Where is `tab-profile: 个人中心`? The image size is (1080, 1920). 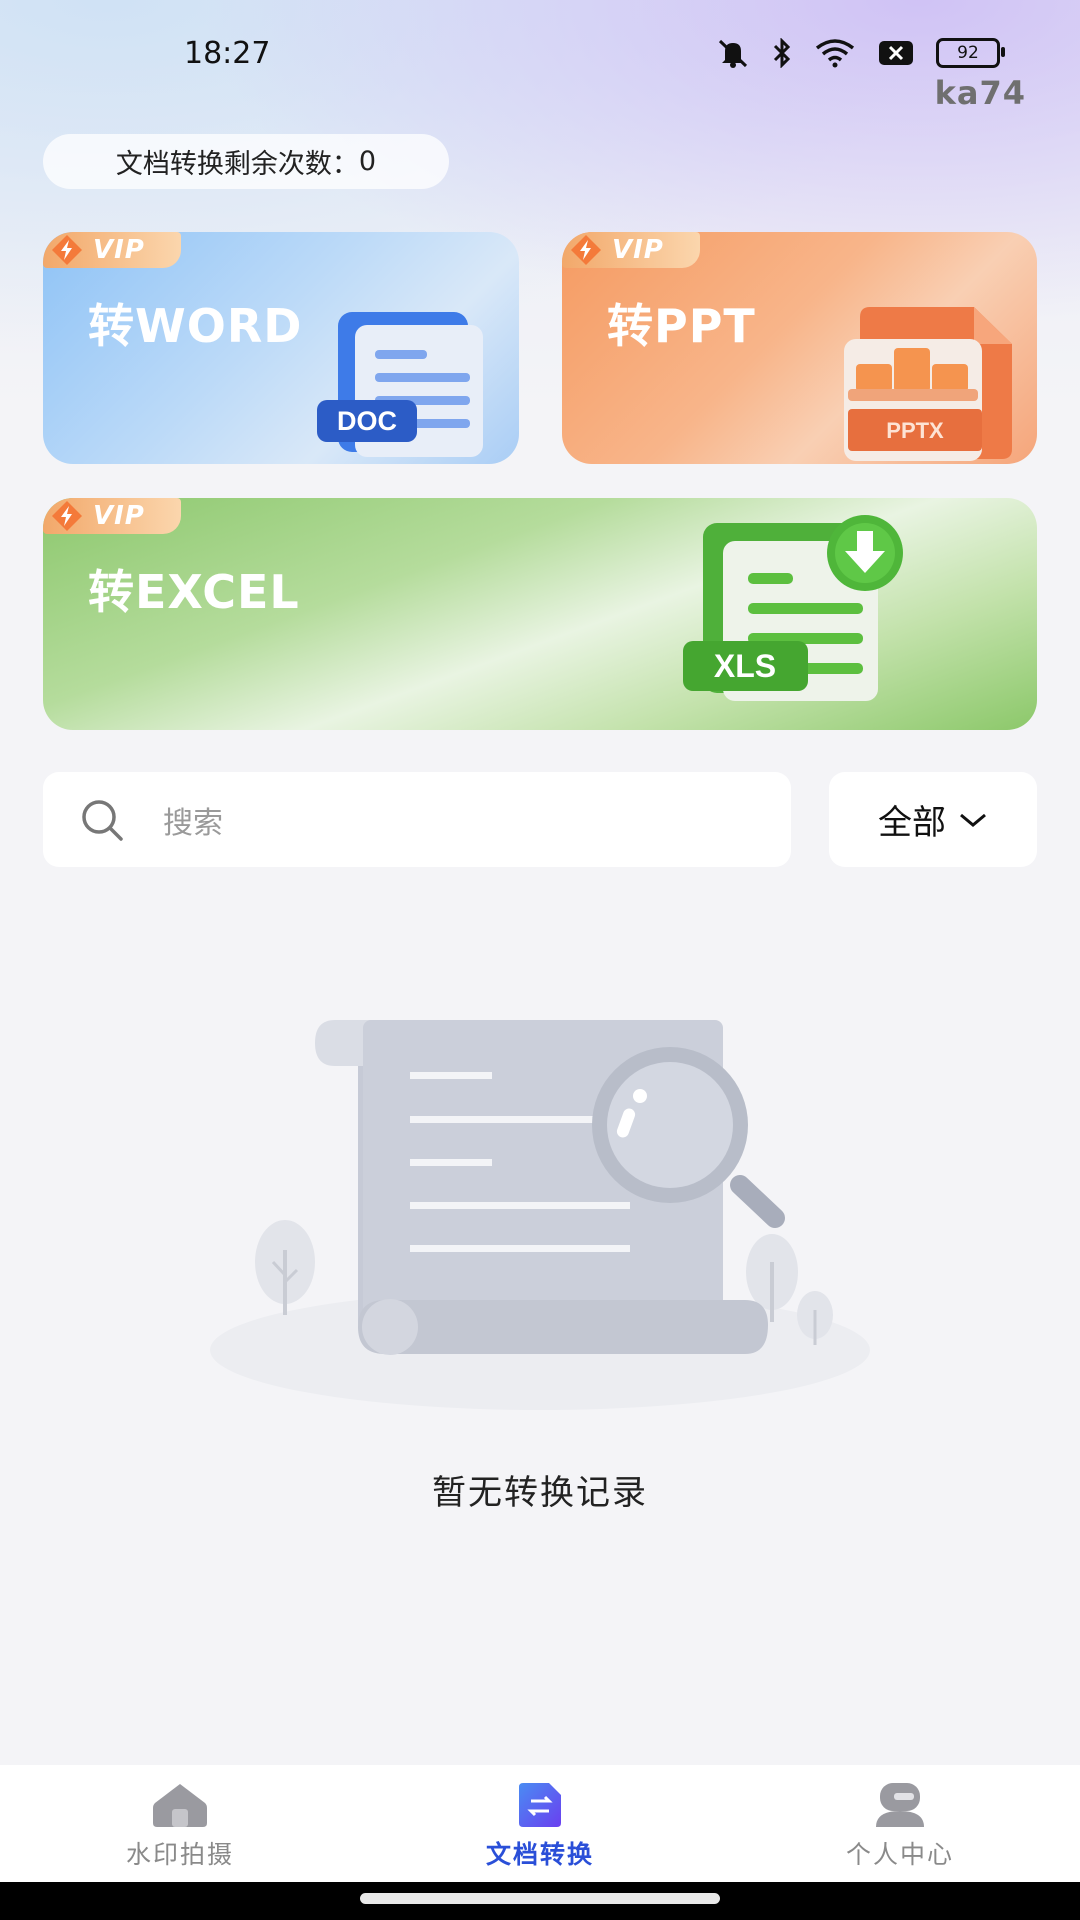 tab-profile: 个人中心 is located at coordinates (900, 1823).